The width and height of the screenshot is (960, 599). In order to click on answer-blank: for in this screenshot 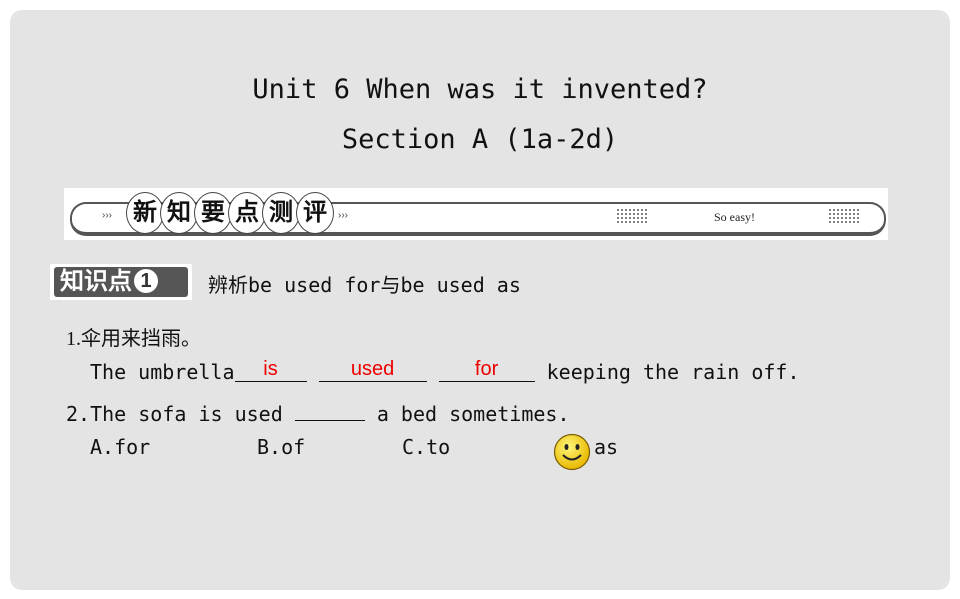, I will do `click(486, 370)`.